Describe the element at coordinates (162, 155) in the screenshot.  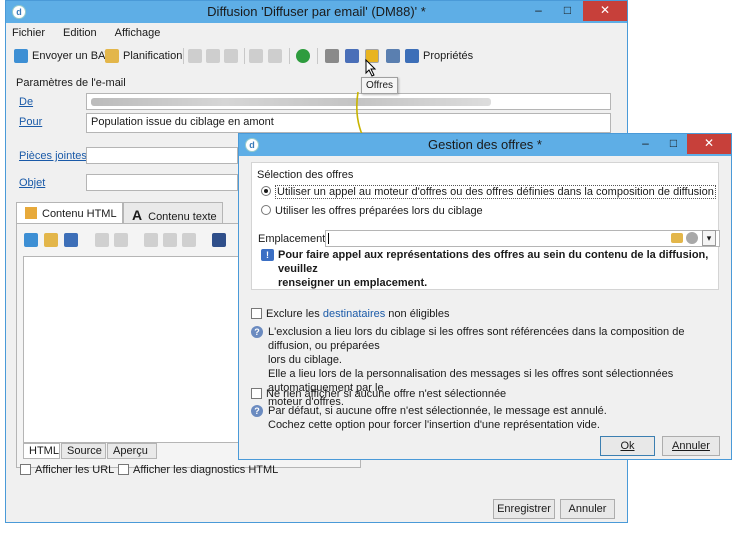
I see `attachments-field` at that location.